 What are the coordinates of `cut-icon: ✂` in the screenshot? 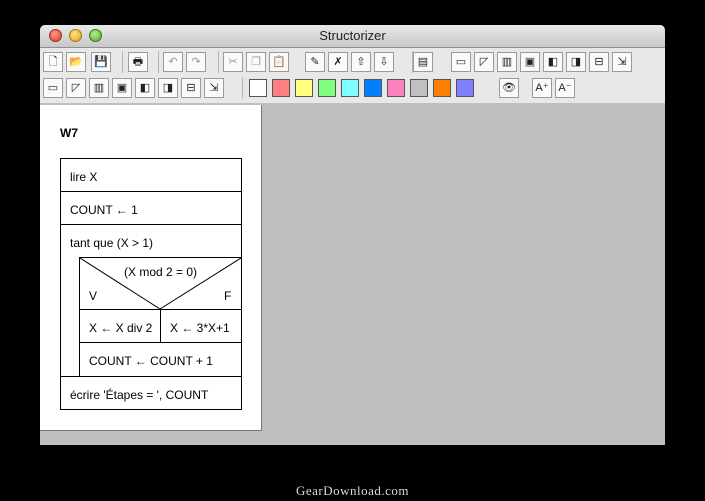 It's located at (233, 62).